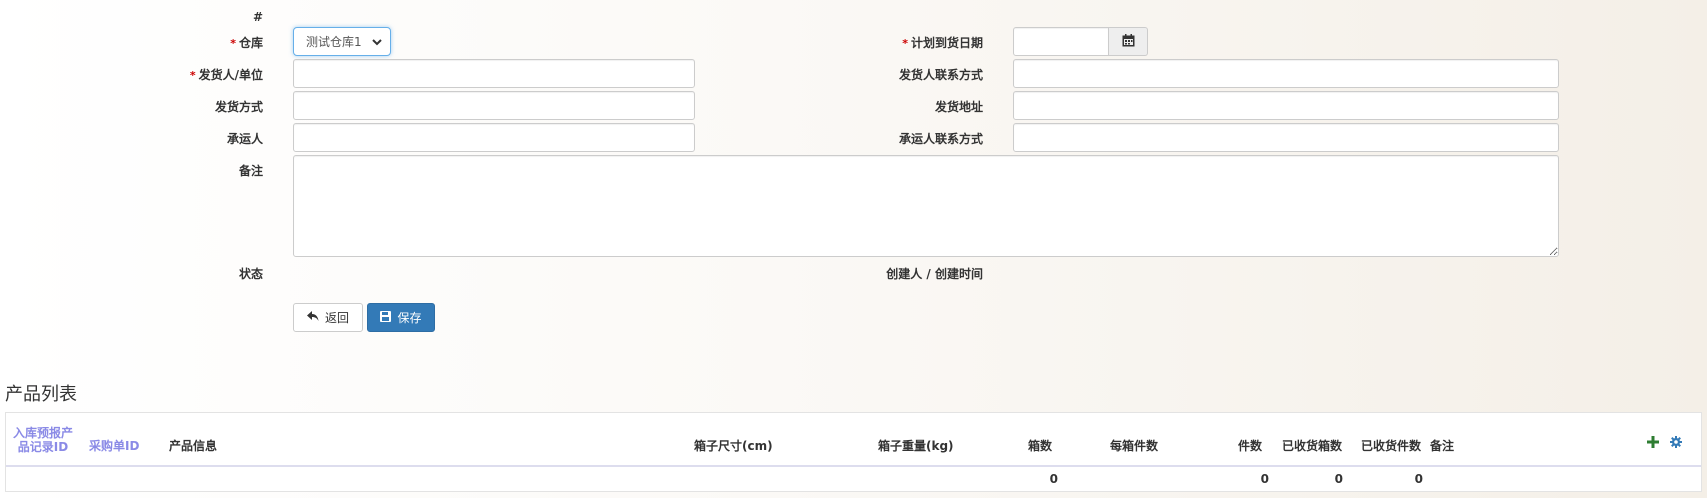 Image resolution: width=1707 pixels, height=498 pixels. What do you see at coordinates (257, 17) in the screenshot?
I see `id-label: #` at bounding box center [257, 17].